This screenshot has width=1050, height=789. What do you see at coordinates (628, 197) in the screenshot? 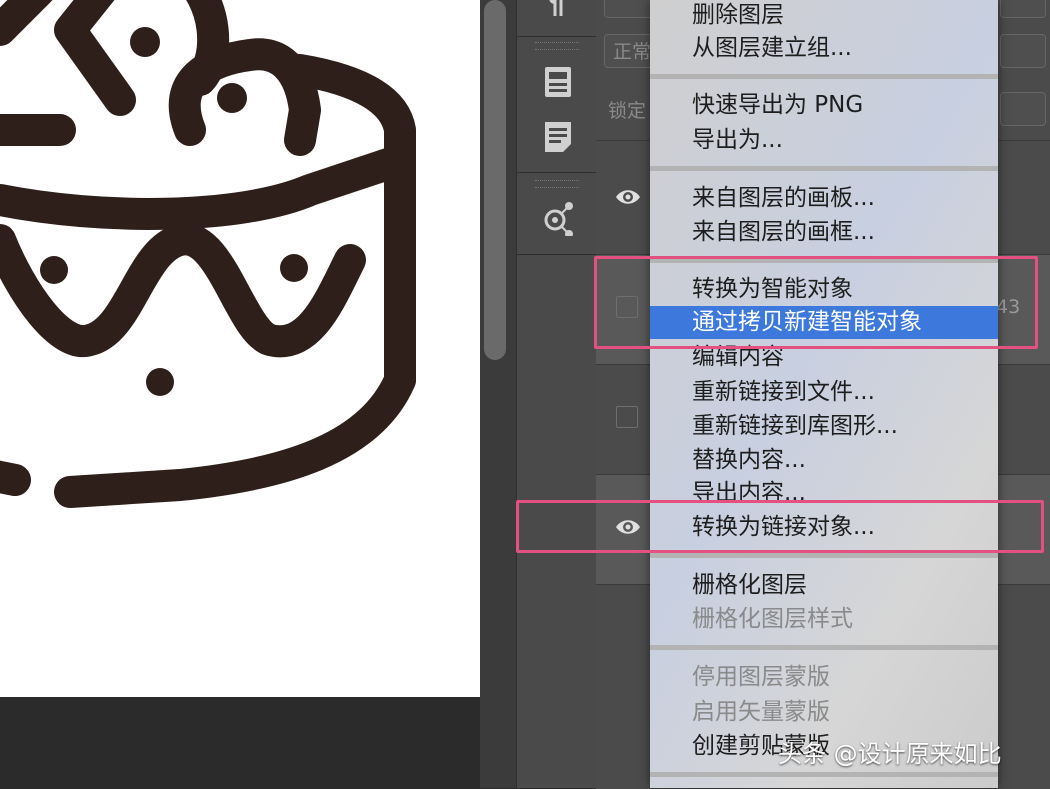
I see `eye-icon` at bounding box center [628, 197].